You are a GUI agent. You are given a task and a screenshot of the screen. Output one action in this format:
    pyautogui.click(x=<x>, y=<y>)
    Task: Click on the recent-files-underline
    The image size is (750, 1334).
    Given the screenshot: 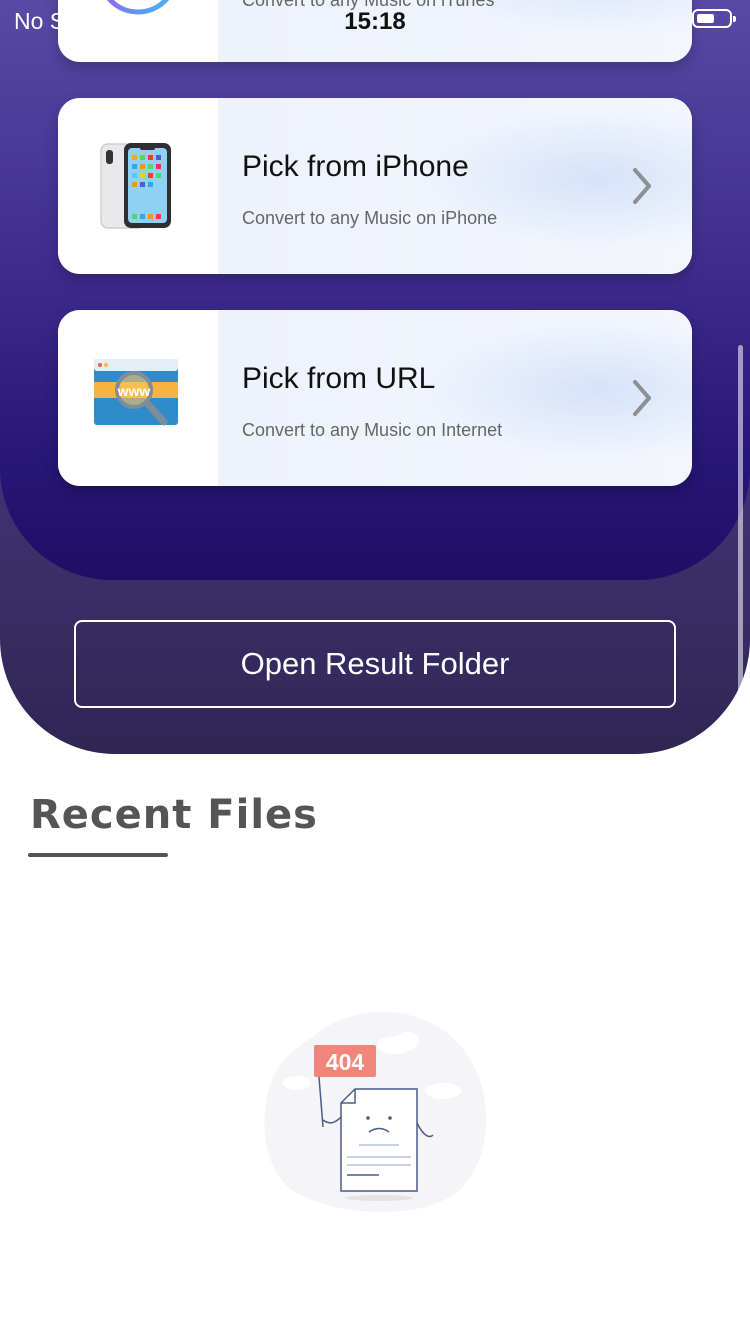 What is the action you would take?
    pyautogui.click(x=98, y=855)
    